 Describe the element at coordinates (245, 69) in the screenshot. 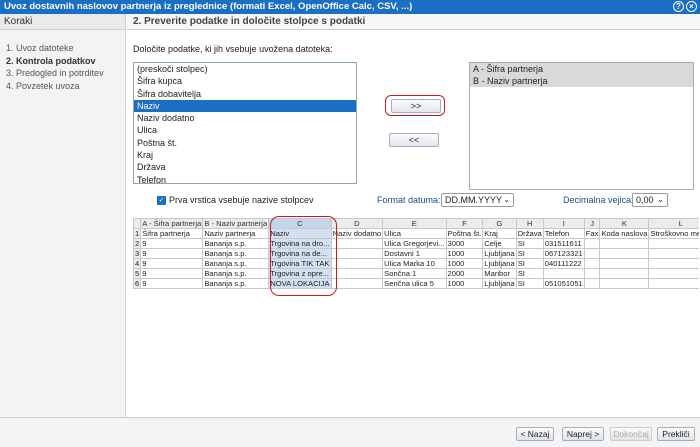

I see `list-item: (preskoči stolpec)` at that location.